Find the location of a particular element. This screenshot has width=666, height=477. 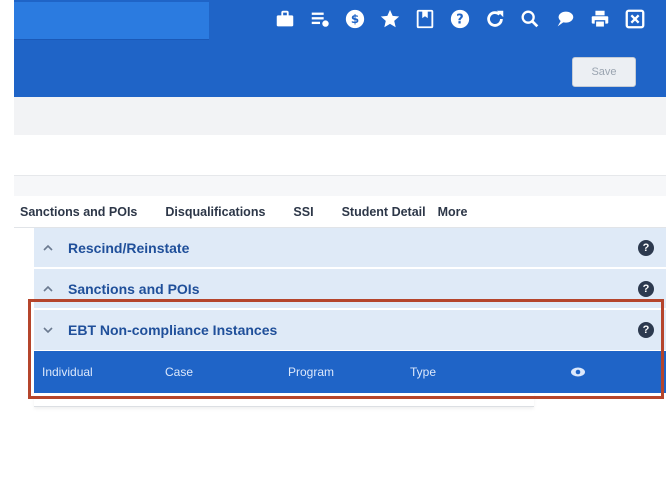

toolbar: $ ? is located at coordinates (460, 19).